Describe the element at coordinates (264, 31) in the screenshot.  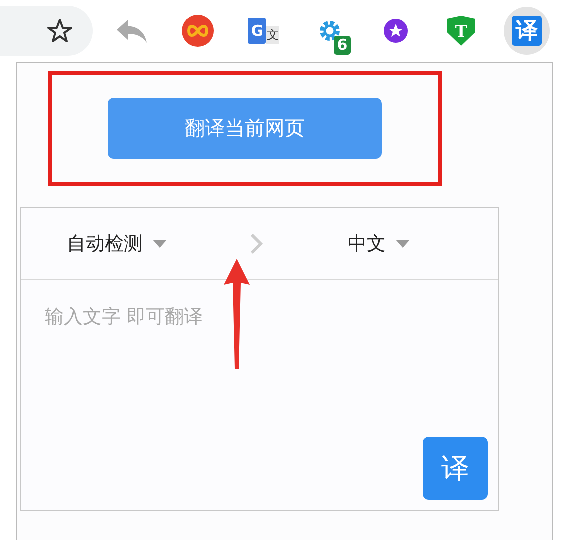
I see `extension-button: G 文` at that location.